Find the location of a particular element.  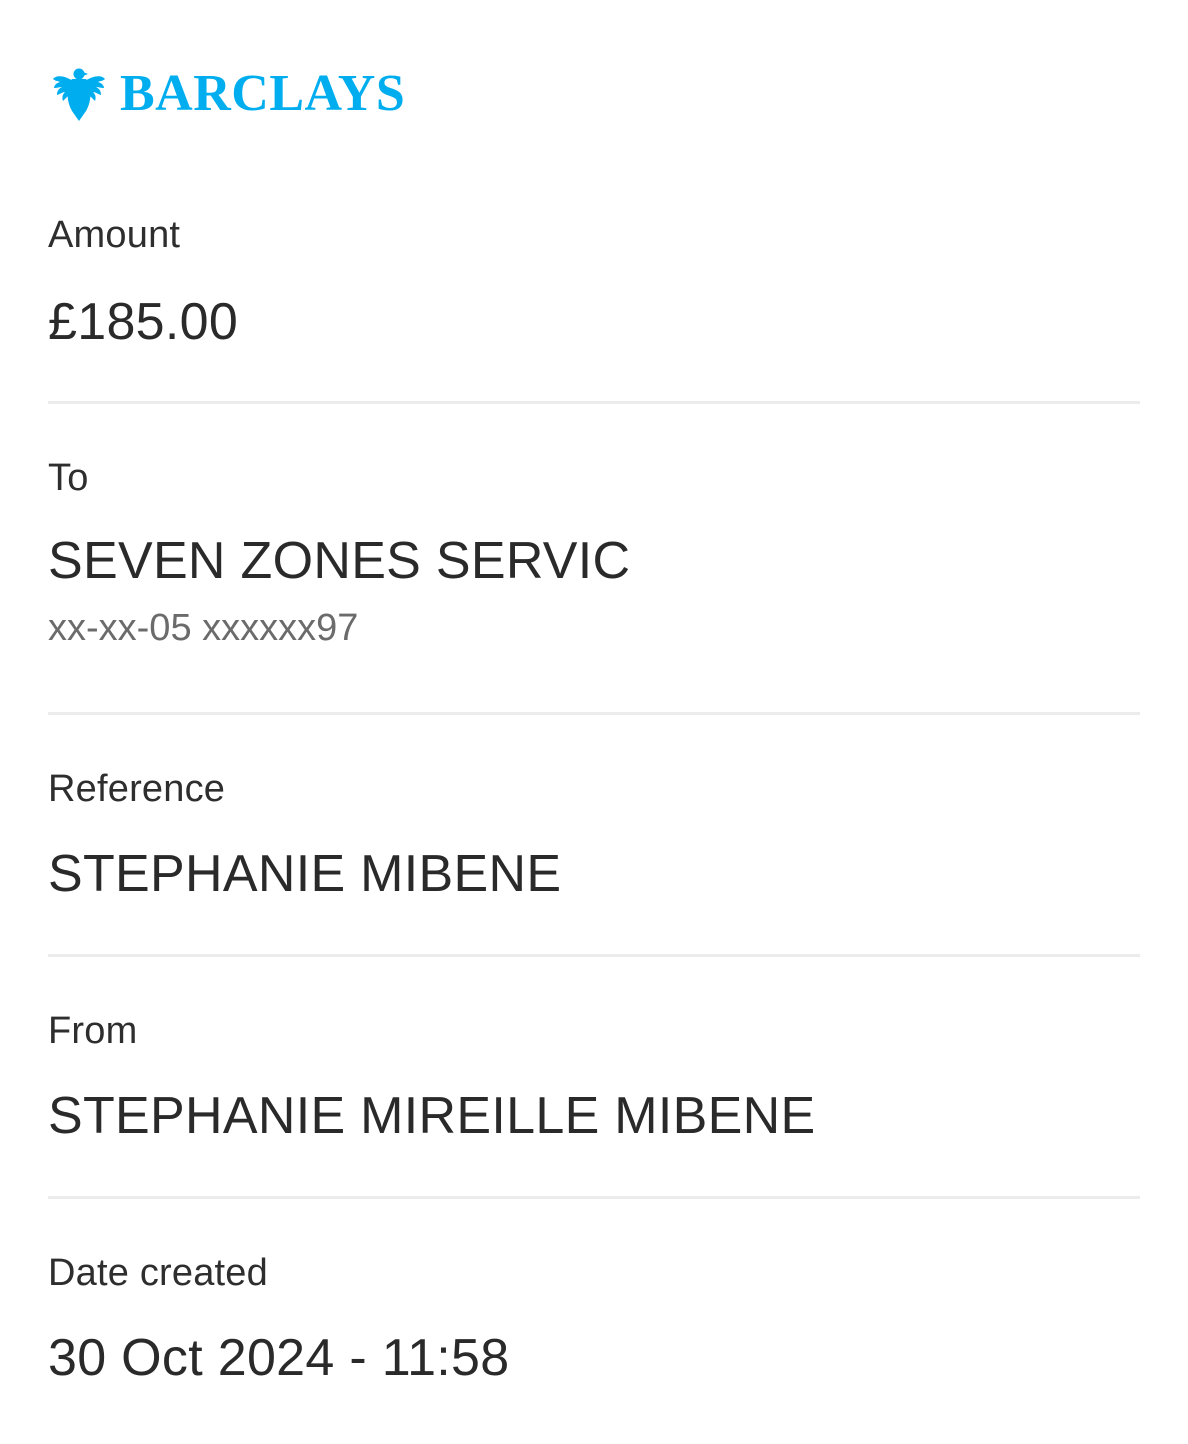

barclays-logo: BARCLAYS is located at coordinates (228, 94).